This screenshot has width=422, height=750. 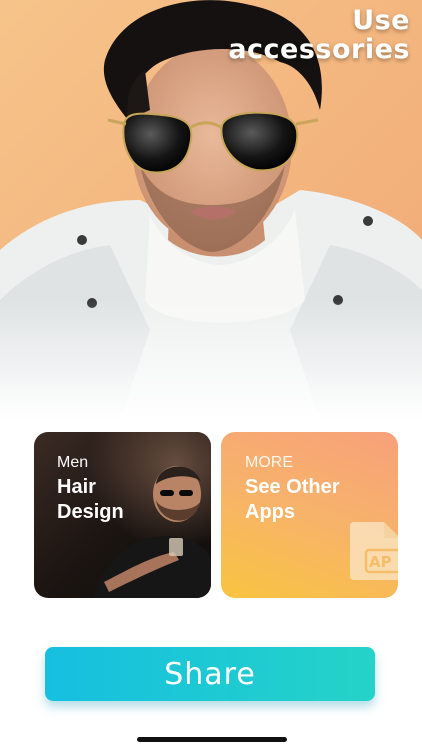 I want to click on men-hair-design-card: Men Hair Design, so click(x=122, y=515).